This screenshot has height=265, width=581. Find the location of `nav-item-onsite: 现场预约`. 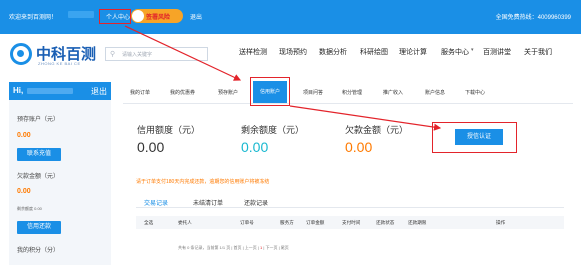

nav-item-onsite: 现场预约 is located at coordinates (293, 52).